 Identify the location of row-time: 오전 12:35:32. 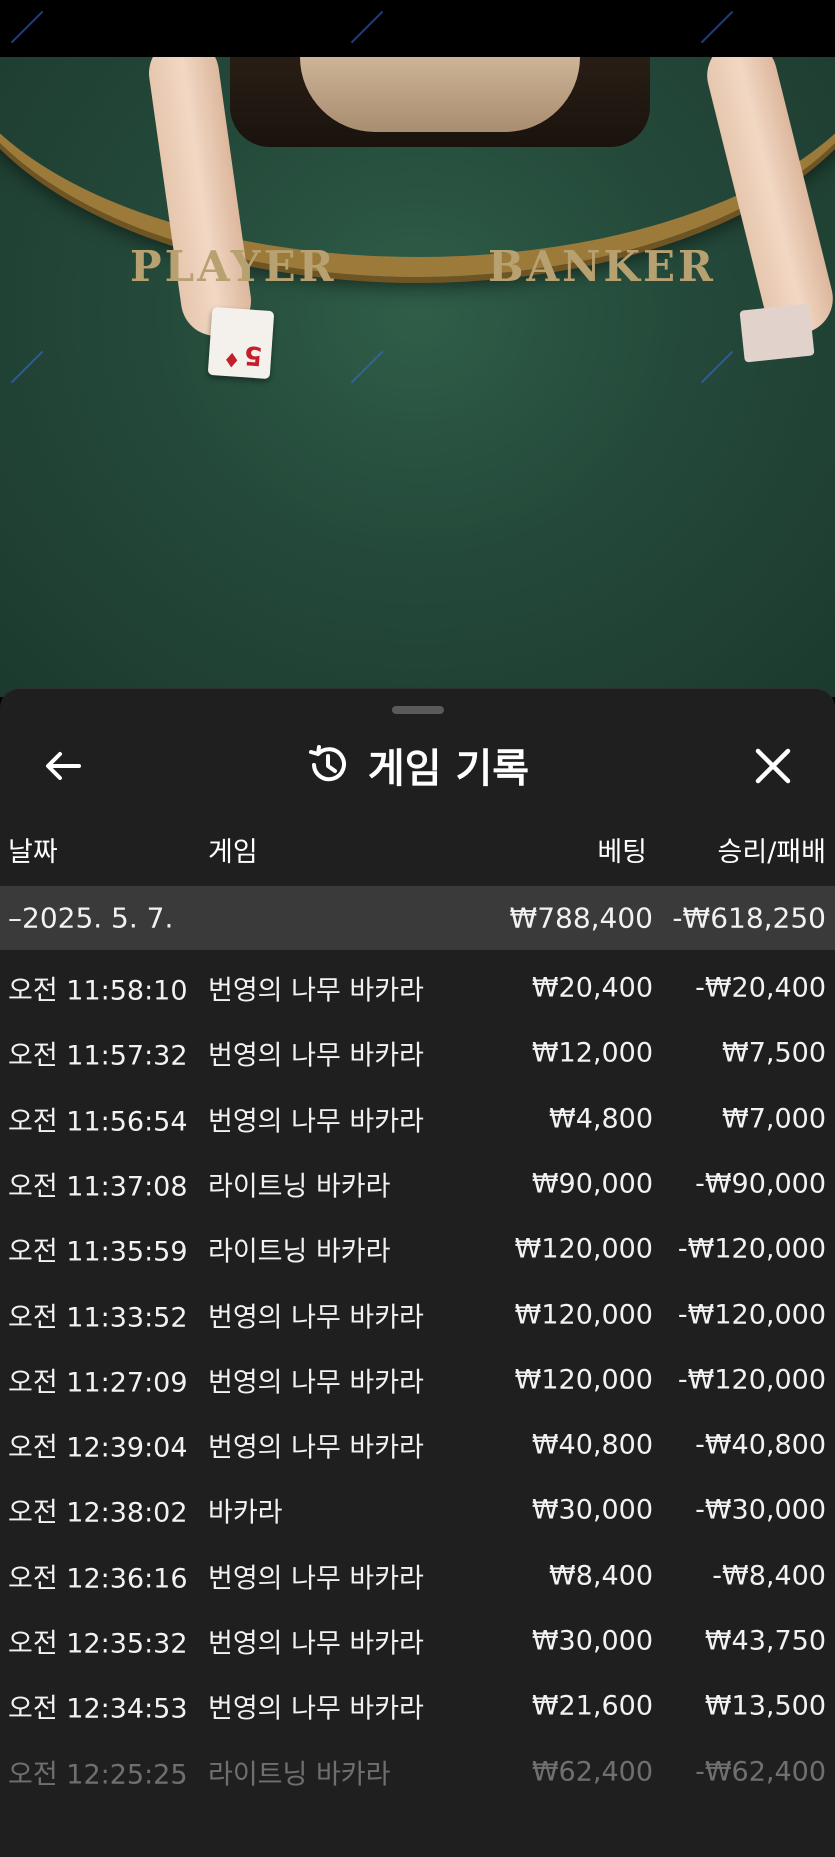
(98, 1644).